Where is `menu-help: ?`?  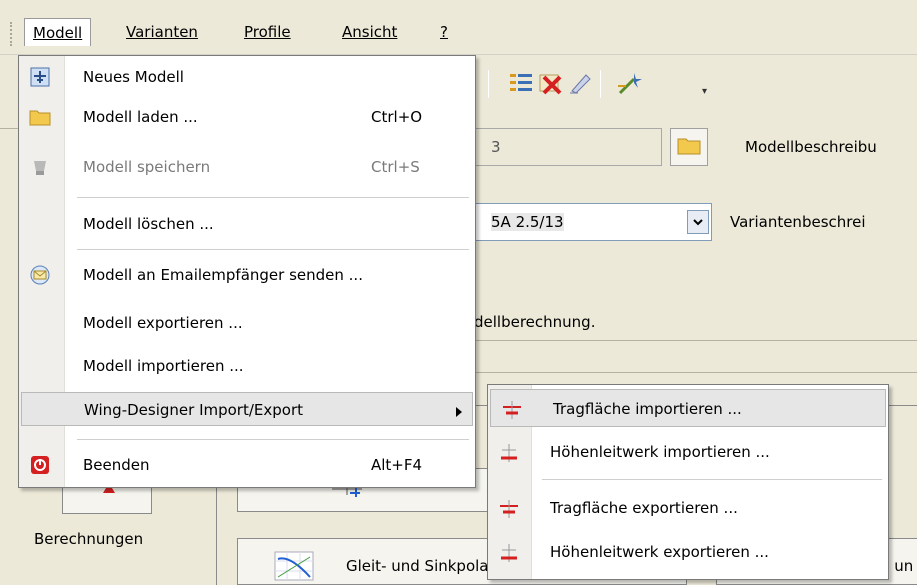 menu-help: ? is located at coordinates (444, 32).